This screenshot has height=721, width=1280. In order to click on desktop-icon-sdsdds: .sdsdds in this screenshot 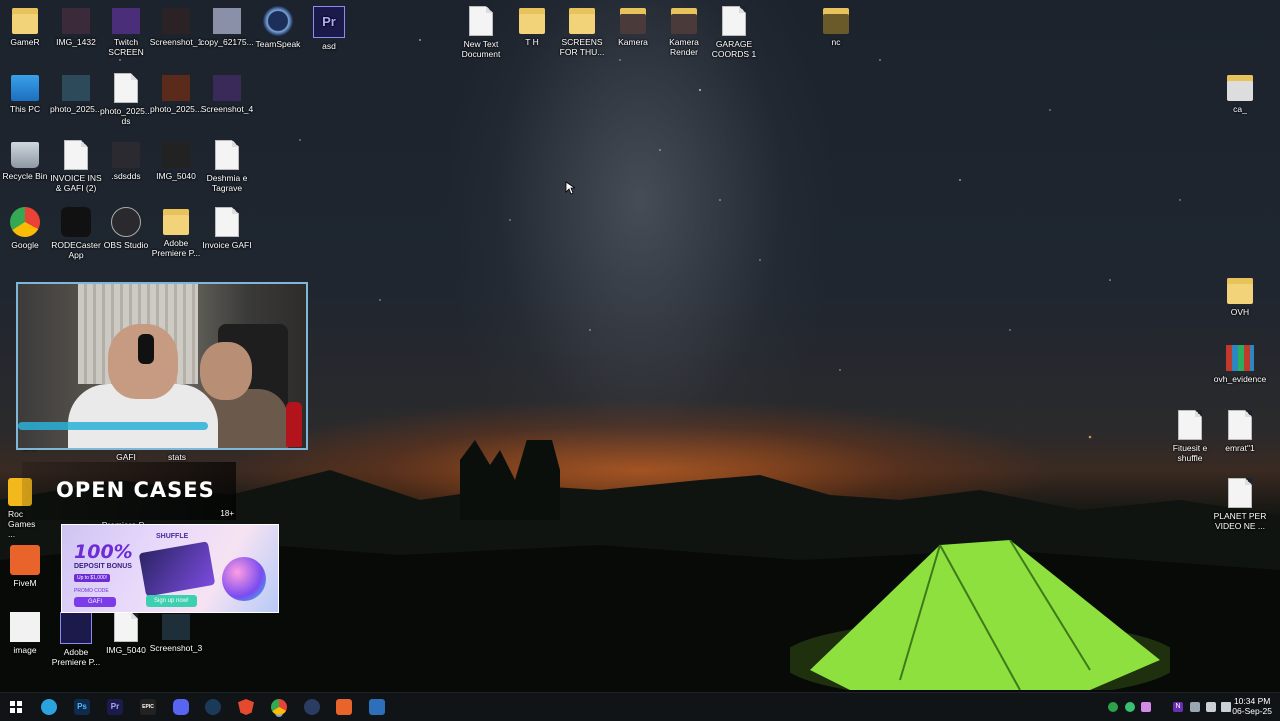, I will do `click(126, 160)`.